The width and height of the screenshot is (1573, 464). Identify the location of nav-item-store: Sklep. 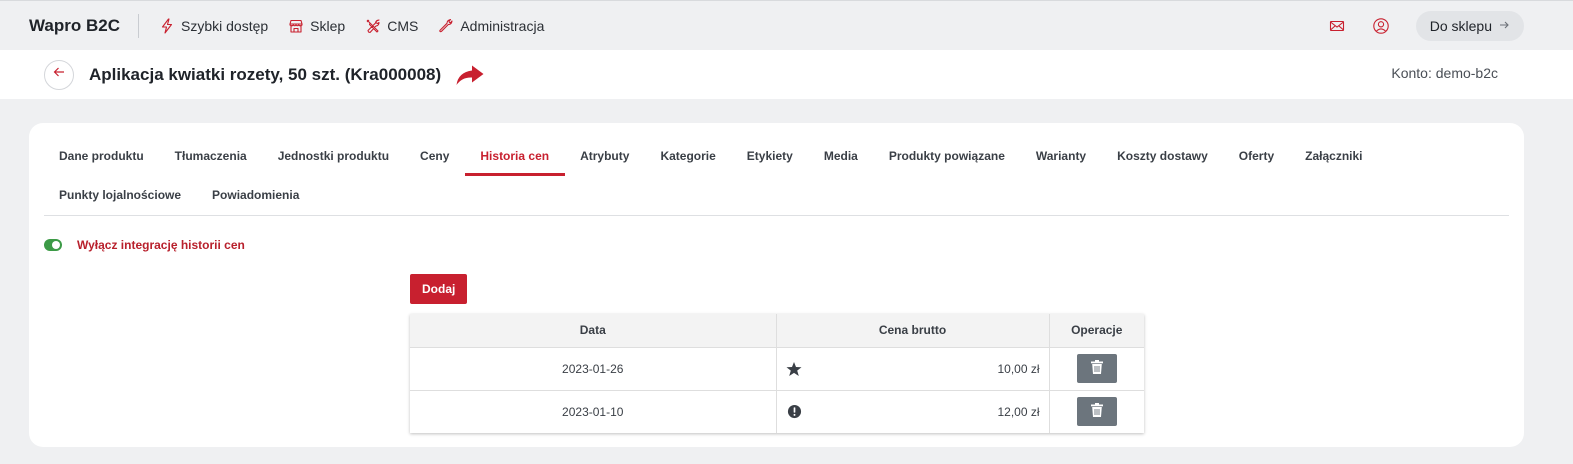
(316, 26).